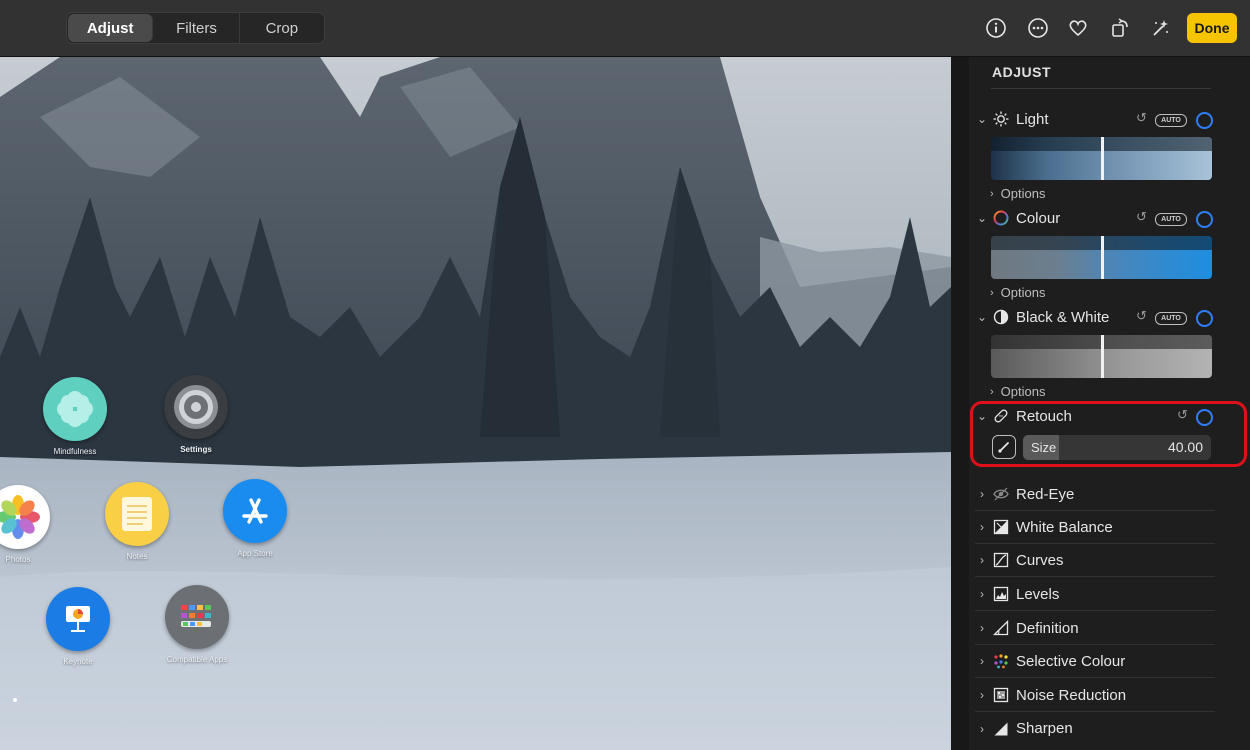 Image resolution: width=1250 pixels, height=750 pixels. I want to click on colour-wheel-icon, so click(1001, 218).